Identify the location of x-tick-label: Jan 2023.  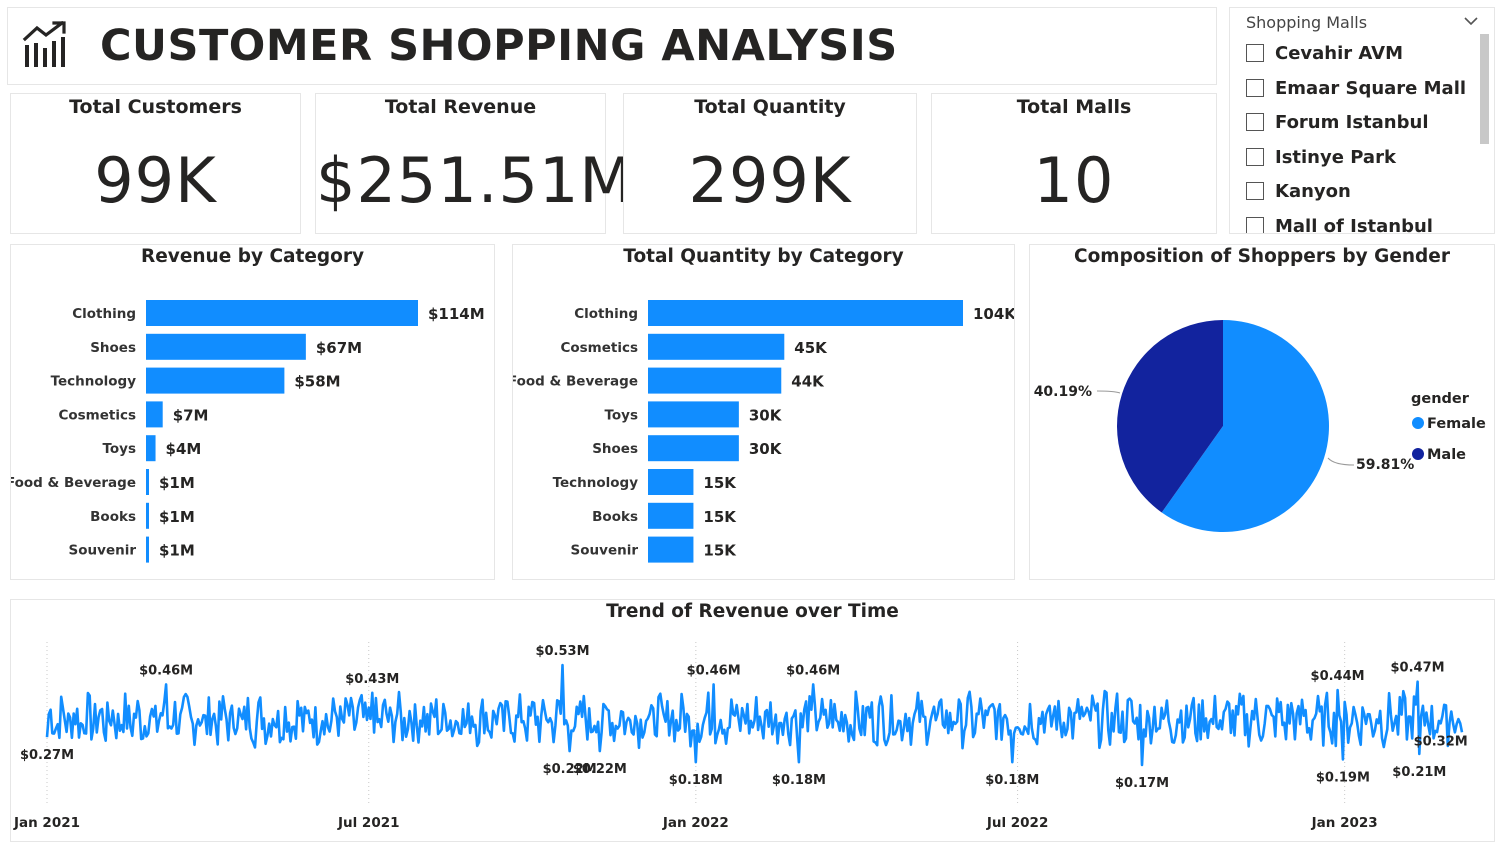
(1344, 823).